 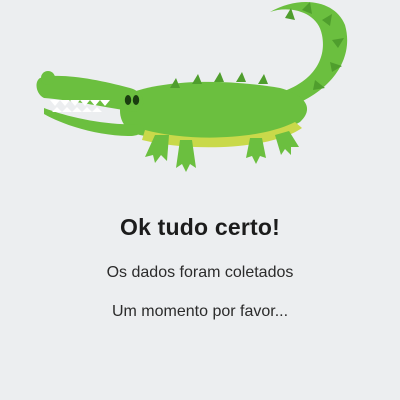 I want to click on status-message-collected: Os dados foram coletados, so click(x=200, y=272).